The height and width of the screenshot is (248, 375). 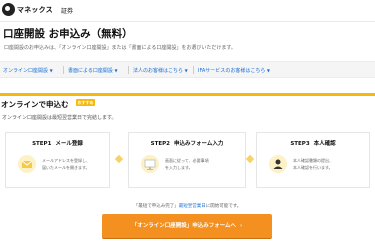 What do you see at coordinates (156, 206) in the screenshot?
I see `note-prefix: 「最短で申込み完了」` at bounding box center [156, 206].